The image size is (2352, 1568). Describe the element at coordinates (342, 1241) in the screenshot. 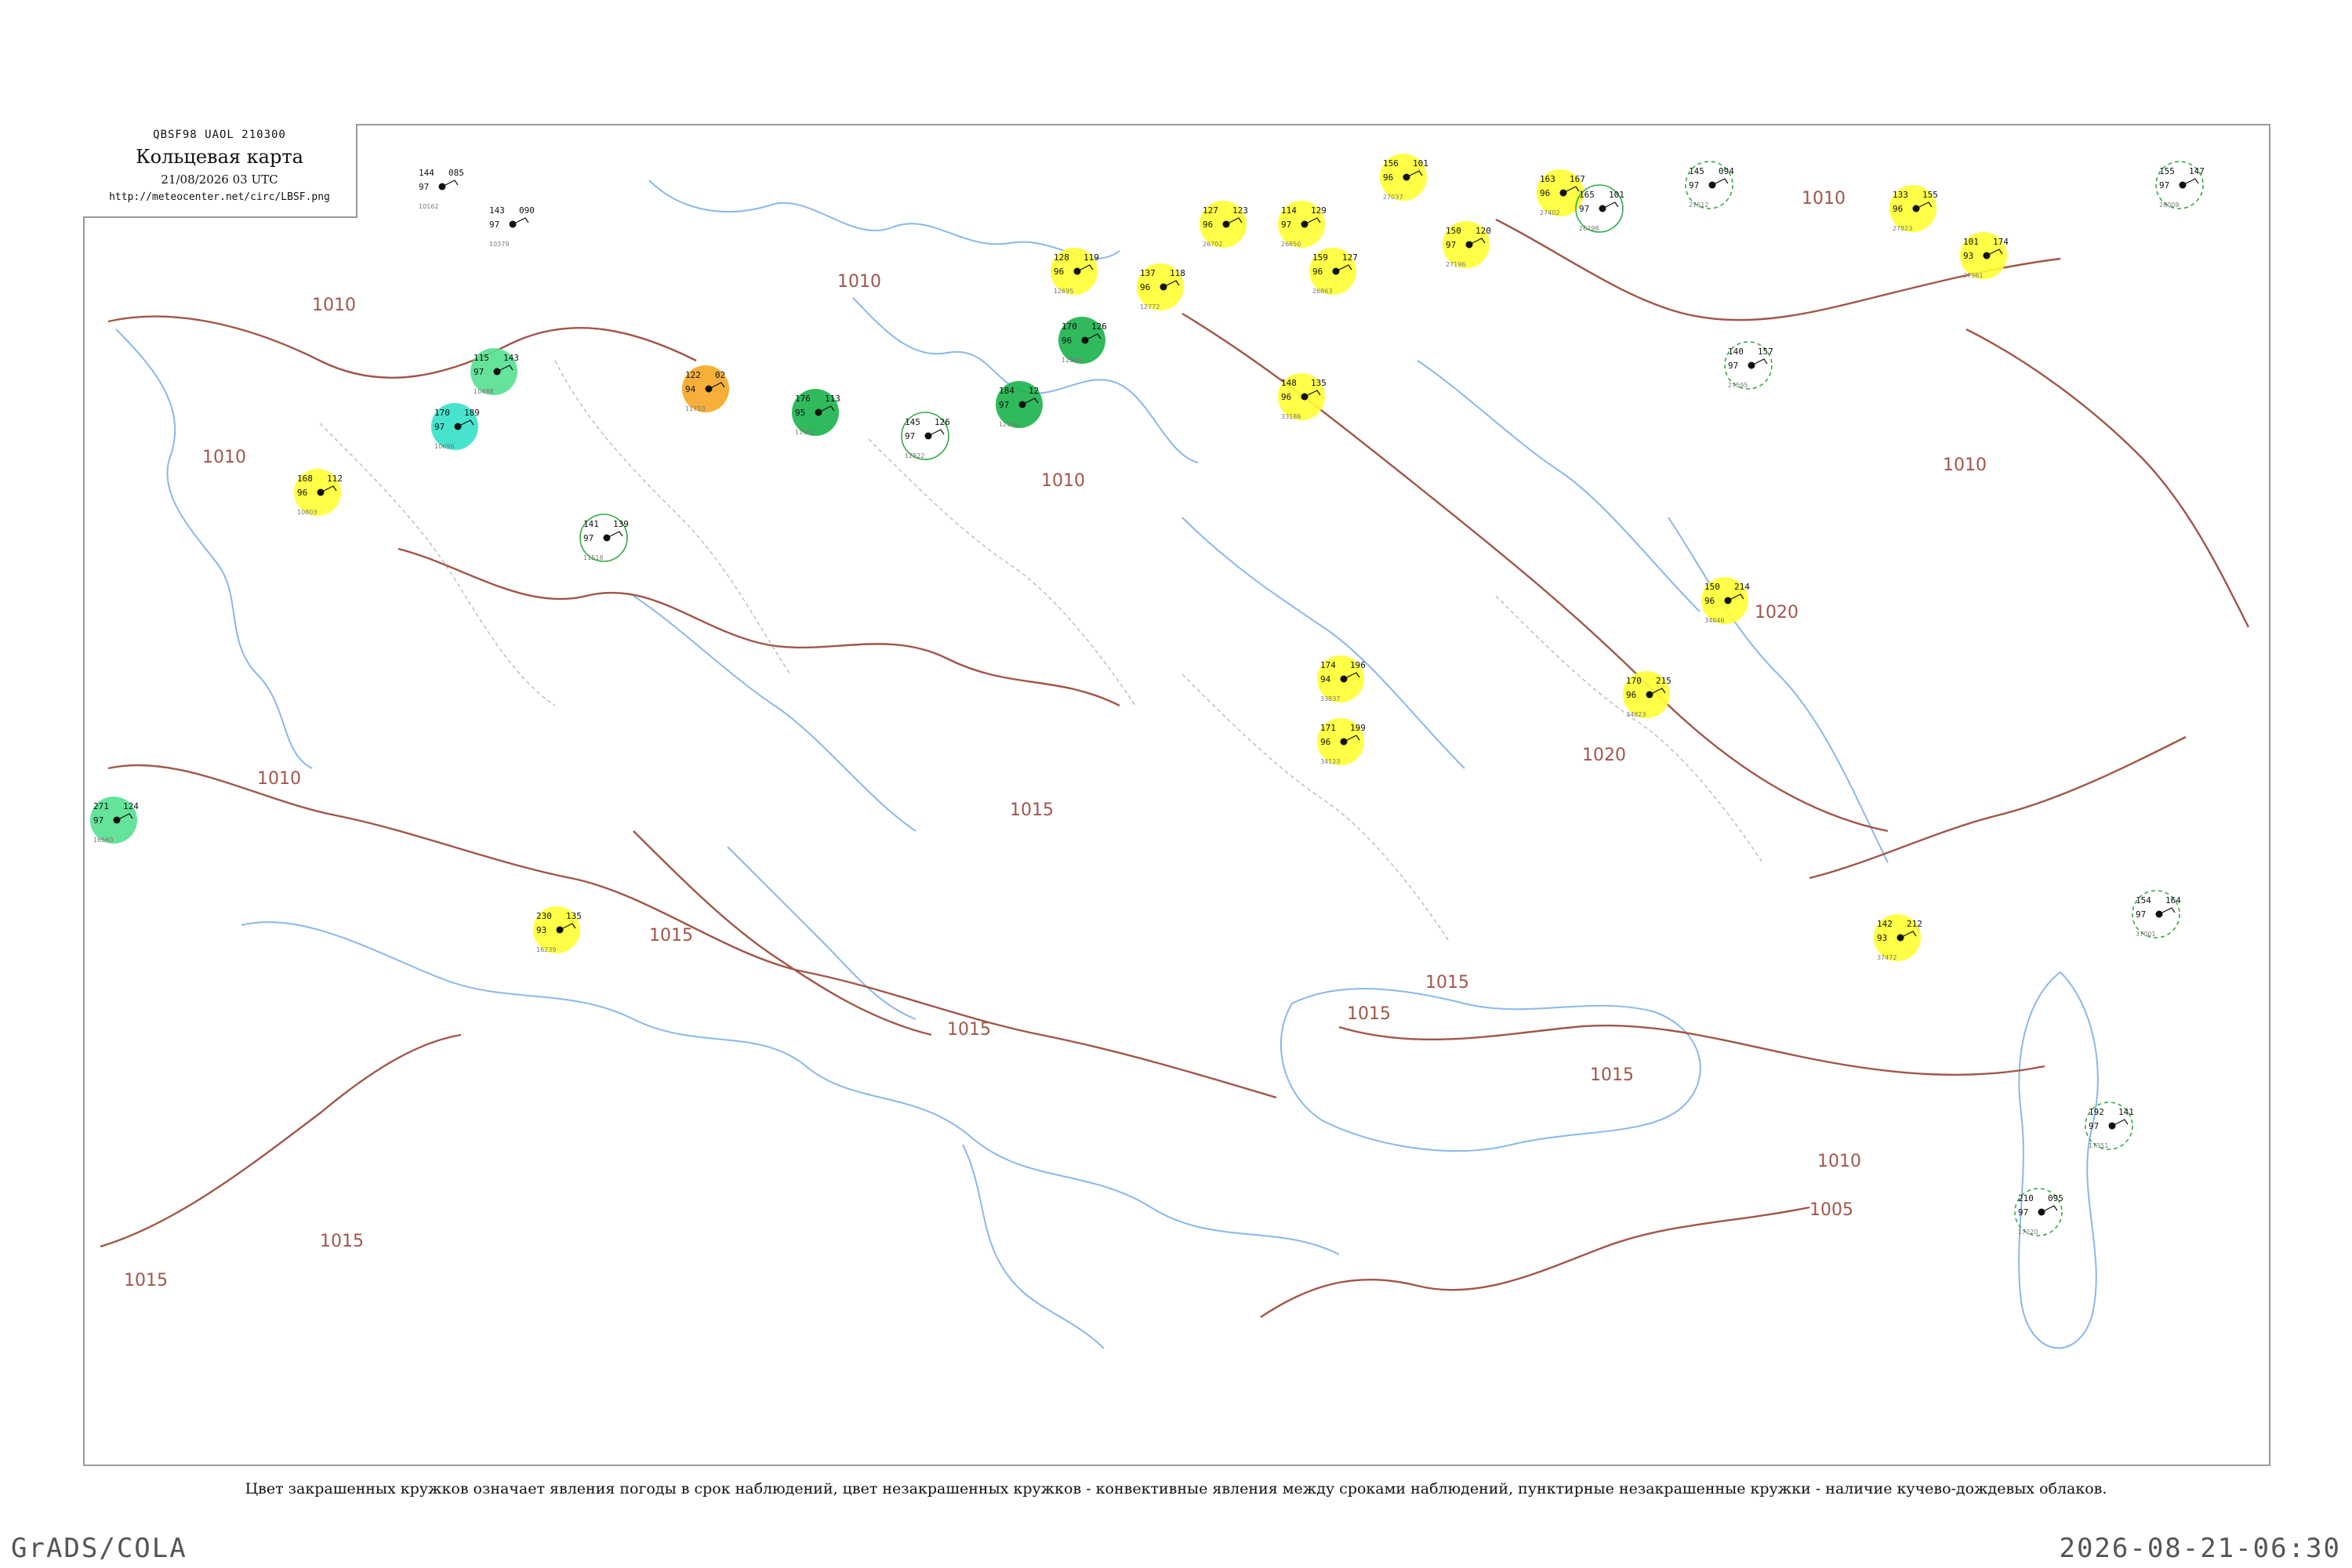

I see `isobar-label: 1015` at that location.